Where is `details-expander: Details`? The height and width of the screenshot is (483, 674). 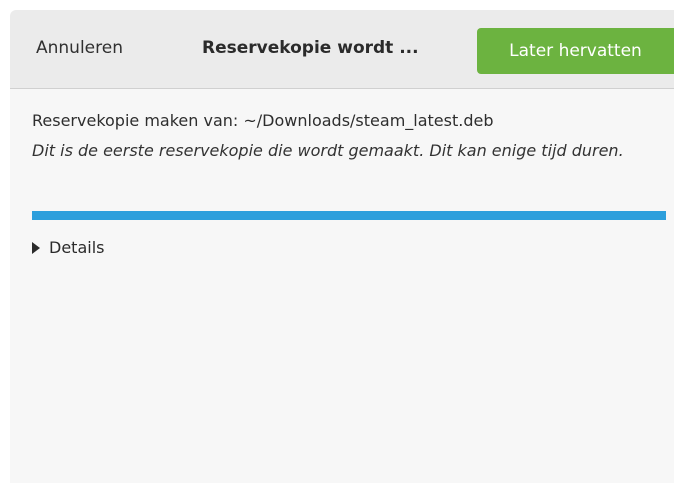
details-expander: Details is located at coordinates (68, 248).